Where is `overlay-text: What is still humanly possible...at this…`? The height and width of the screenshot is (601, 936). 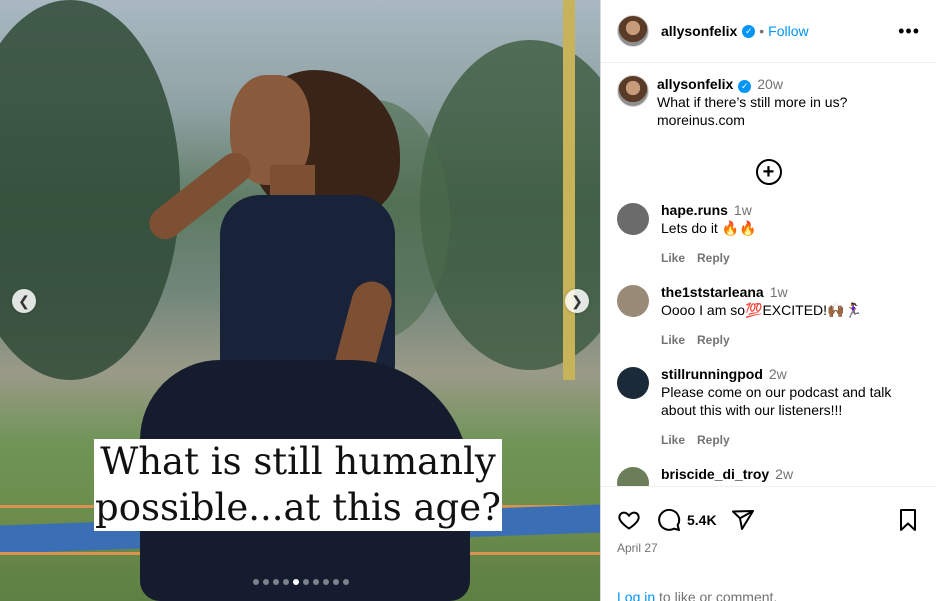
overlay-text: What is still humanly possible...at this… is located at coordinates (298, 484).